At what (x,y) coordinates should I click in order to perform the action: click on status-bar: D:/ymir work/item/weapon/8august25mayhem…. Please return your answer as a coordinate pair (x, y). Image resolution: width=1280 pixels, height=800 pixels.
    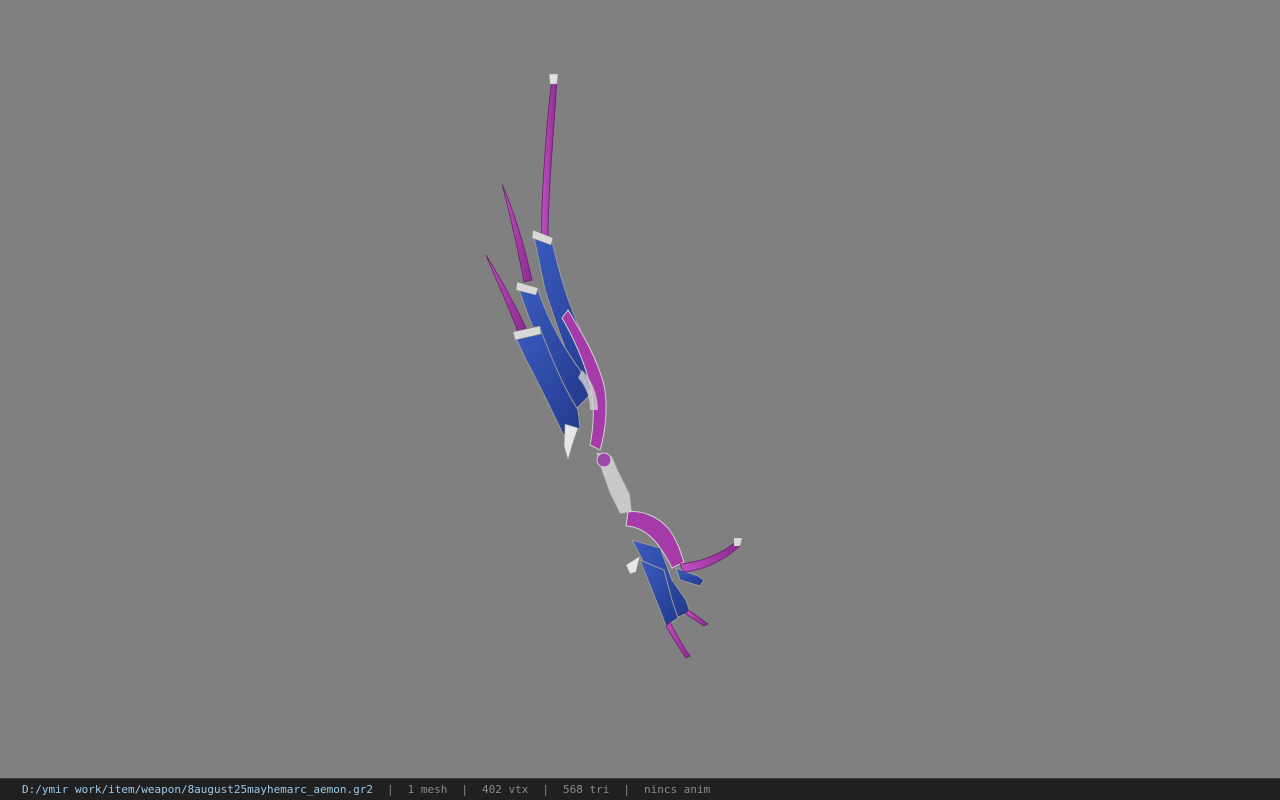
    Looking at the image, I should click on (640, 789).